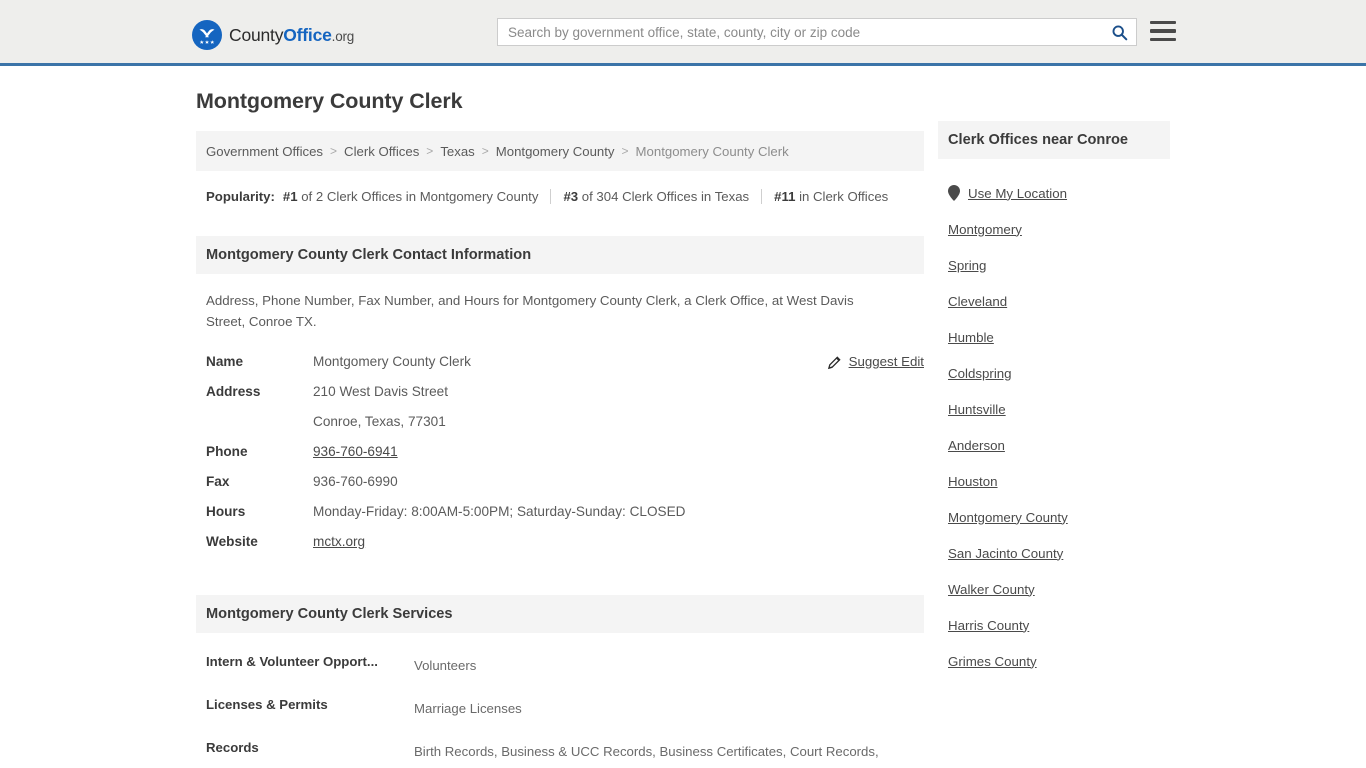 Image resolution: width=1366 pixels, height=768 pixels. Describe the element at coordinates (992, 661) in the screenshot. I see `sidebar-item-link: Grimes County` at that location.